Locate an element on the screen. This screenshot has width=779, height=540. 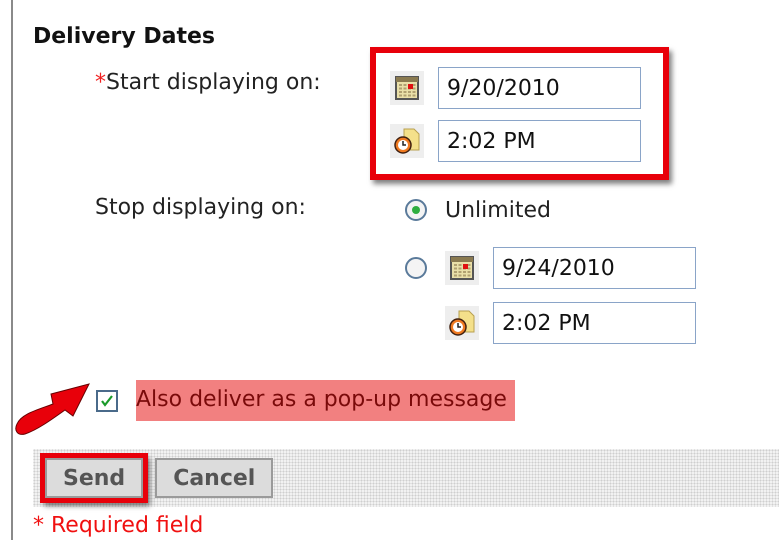
checkbox is located at coordinates (107, 401).